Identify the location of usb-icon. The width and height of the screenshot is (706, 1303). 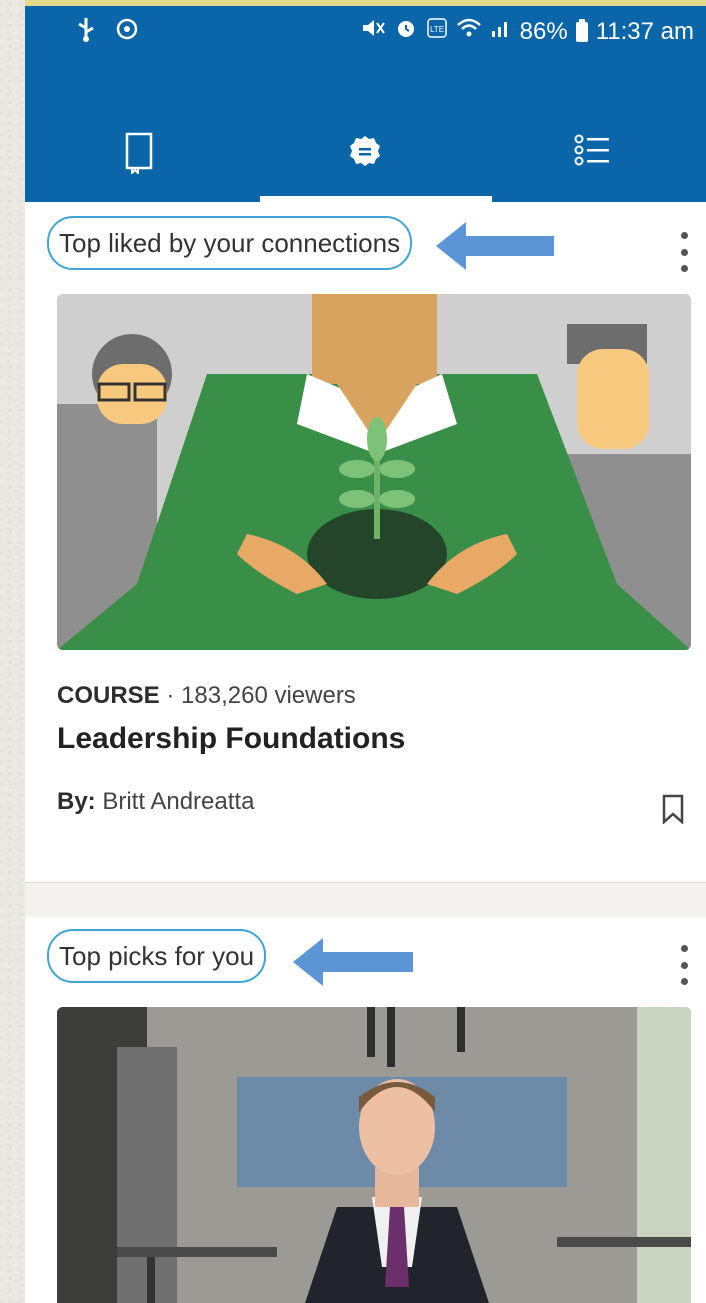
(86, 32).